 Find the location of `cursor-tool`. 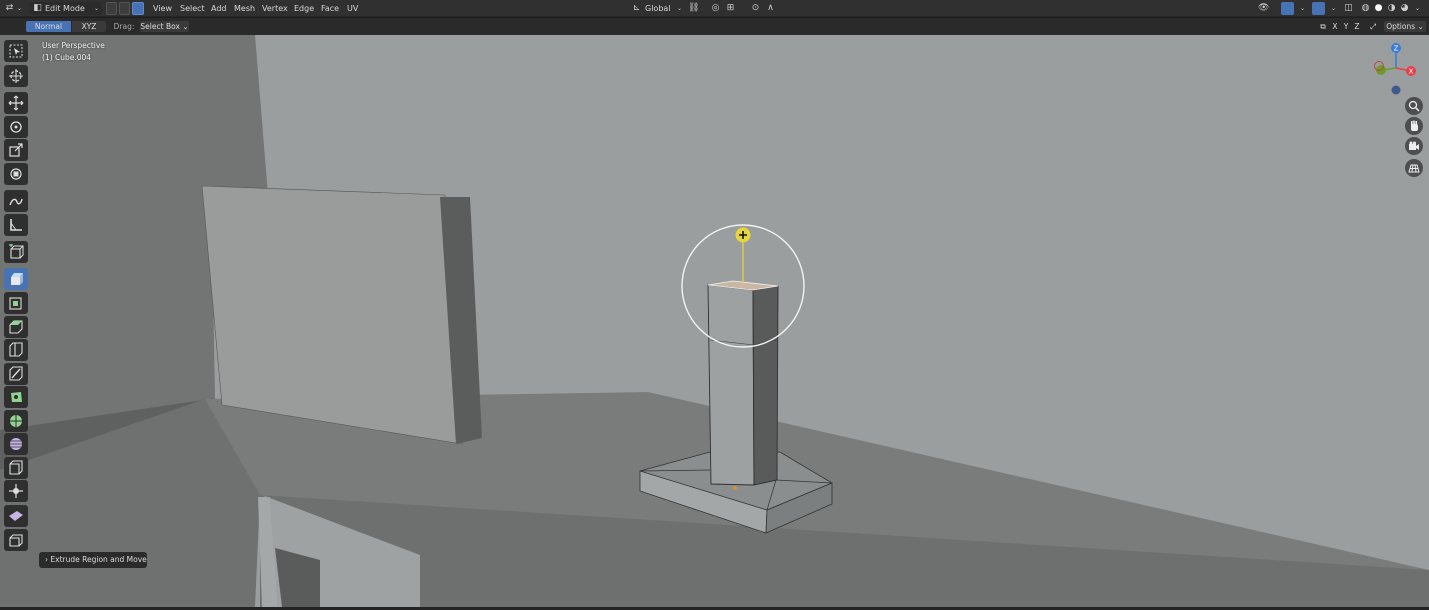

cursor-tool is located at coordinates (16, 76).